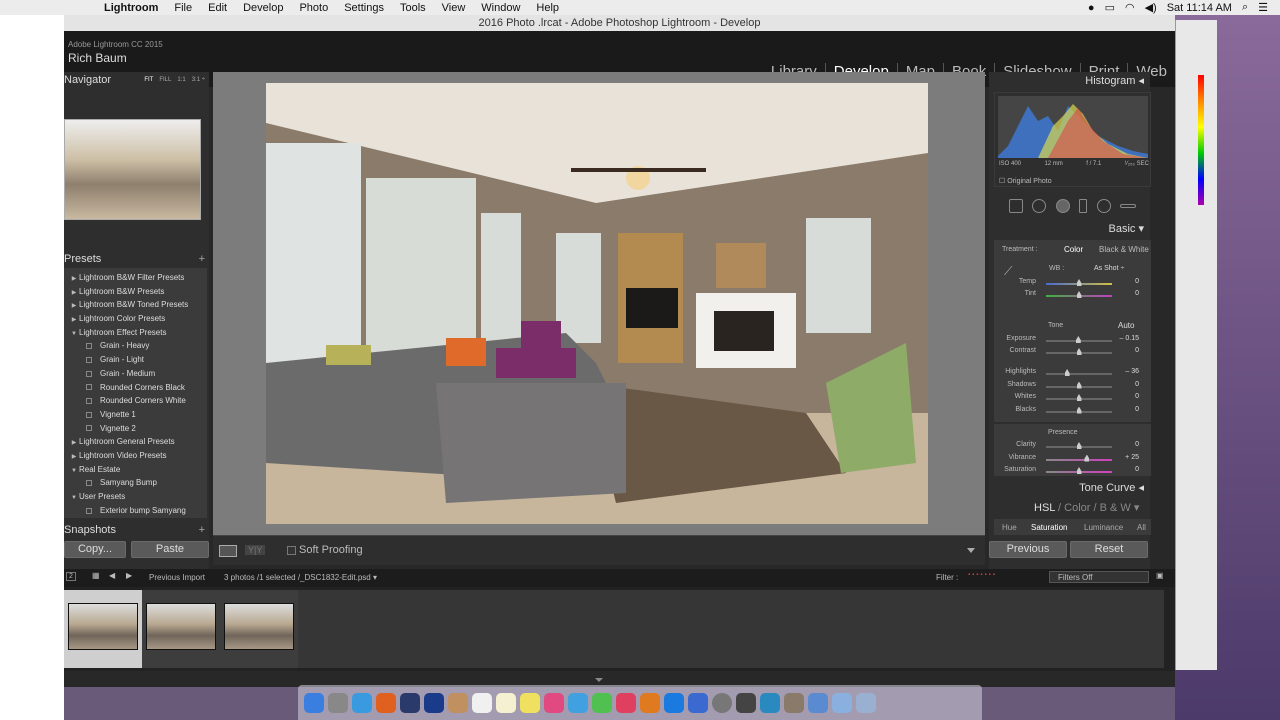  I want to click on add-snapshot-icon: +, so click(202, 530).